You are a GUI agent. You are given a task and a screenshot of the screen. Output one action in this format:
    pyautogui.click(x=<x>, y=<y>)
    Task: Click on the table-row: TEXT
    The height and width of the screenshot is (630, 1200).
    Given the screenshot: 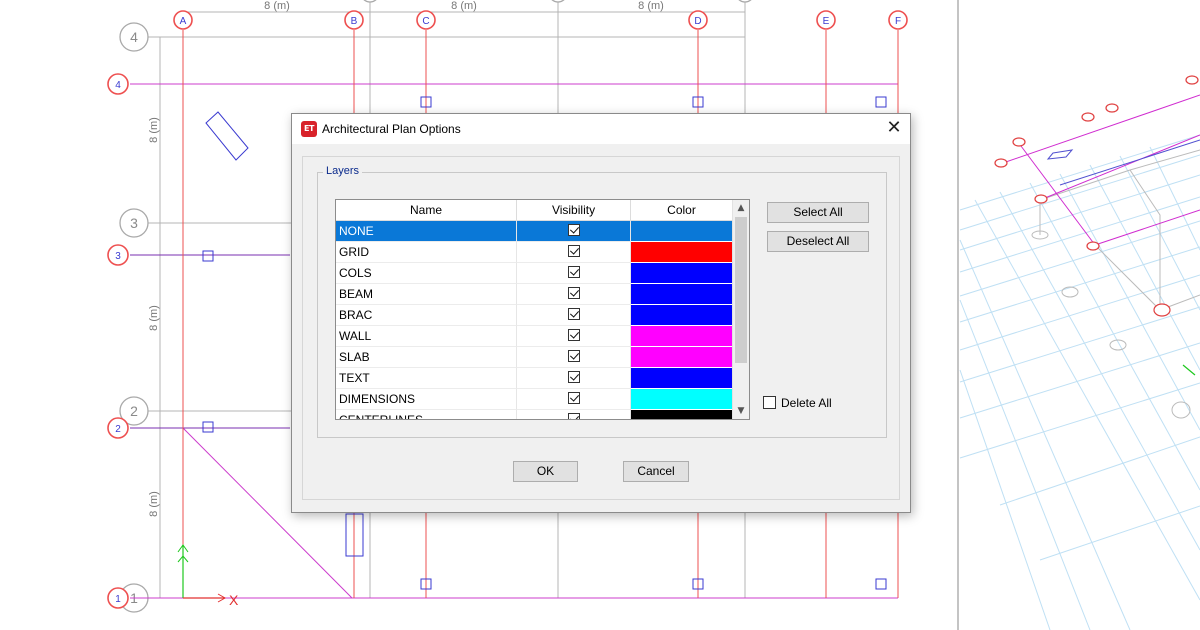 What is the action you would take?
    pyautogui.click(x=534, y=378)
    